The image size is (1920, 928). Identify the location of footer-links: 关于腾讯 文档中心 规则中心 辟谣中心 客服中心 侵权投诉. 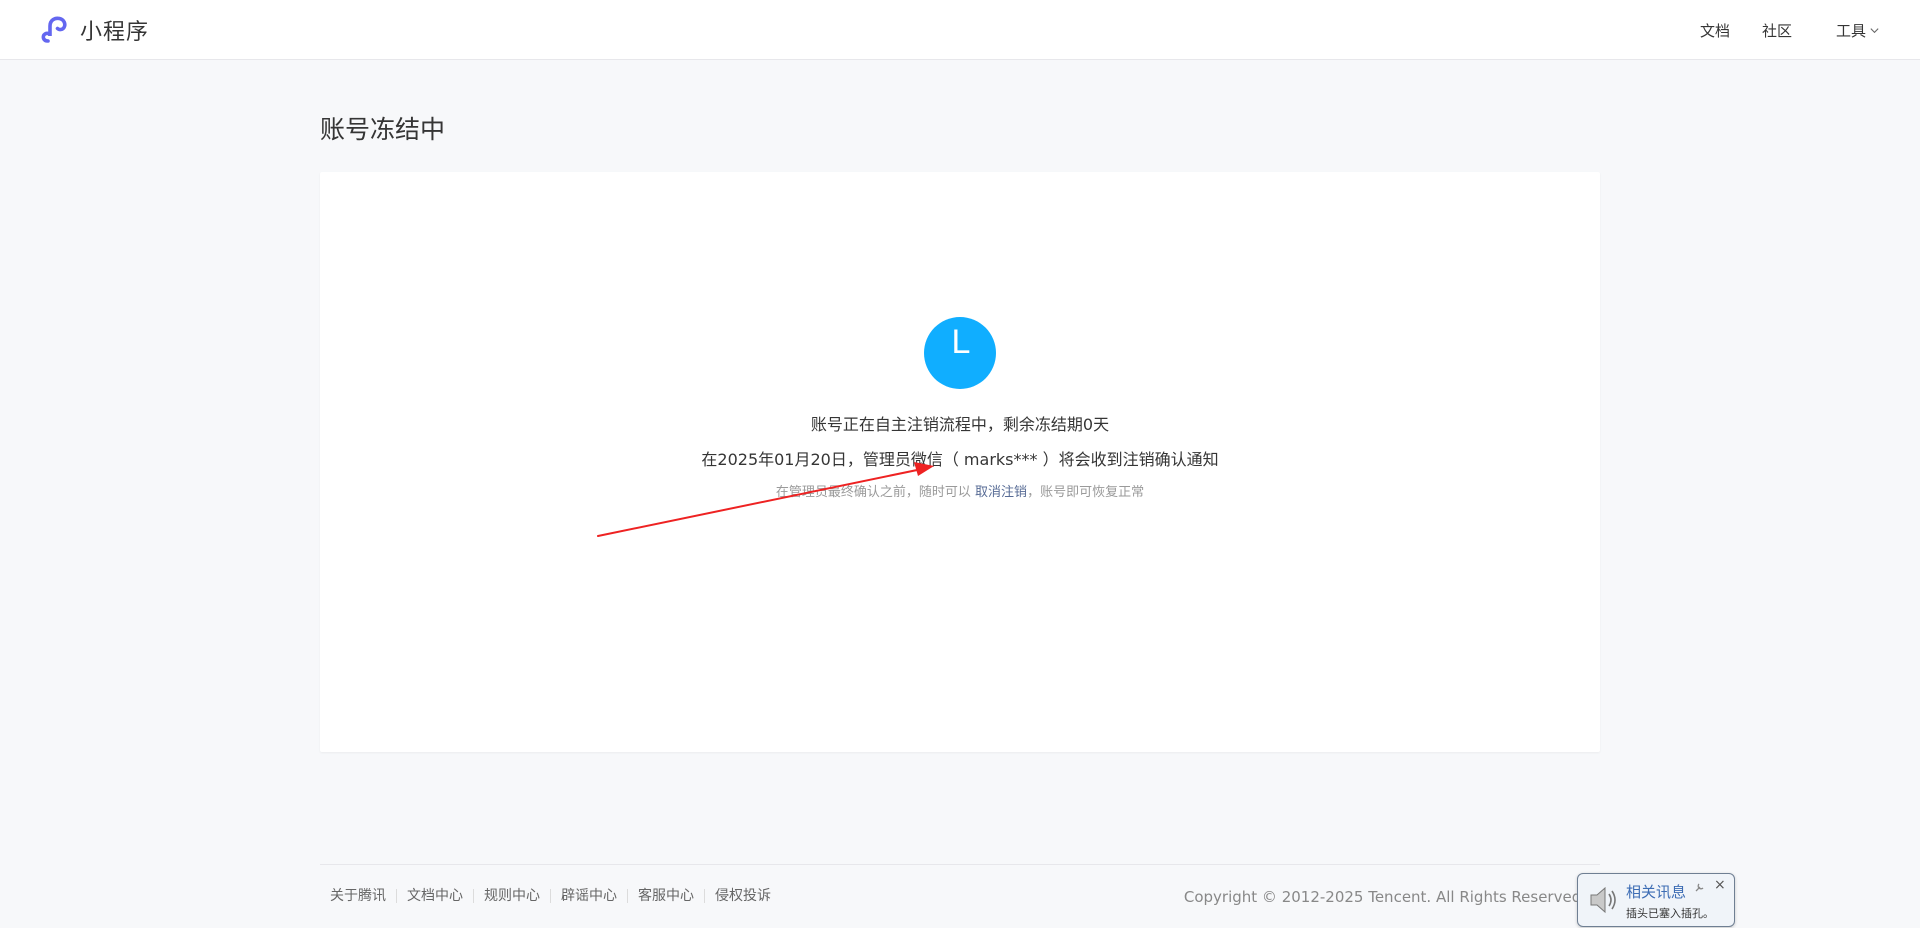
(555, 896).